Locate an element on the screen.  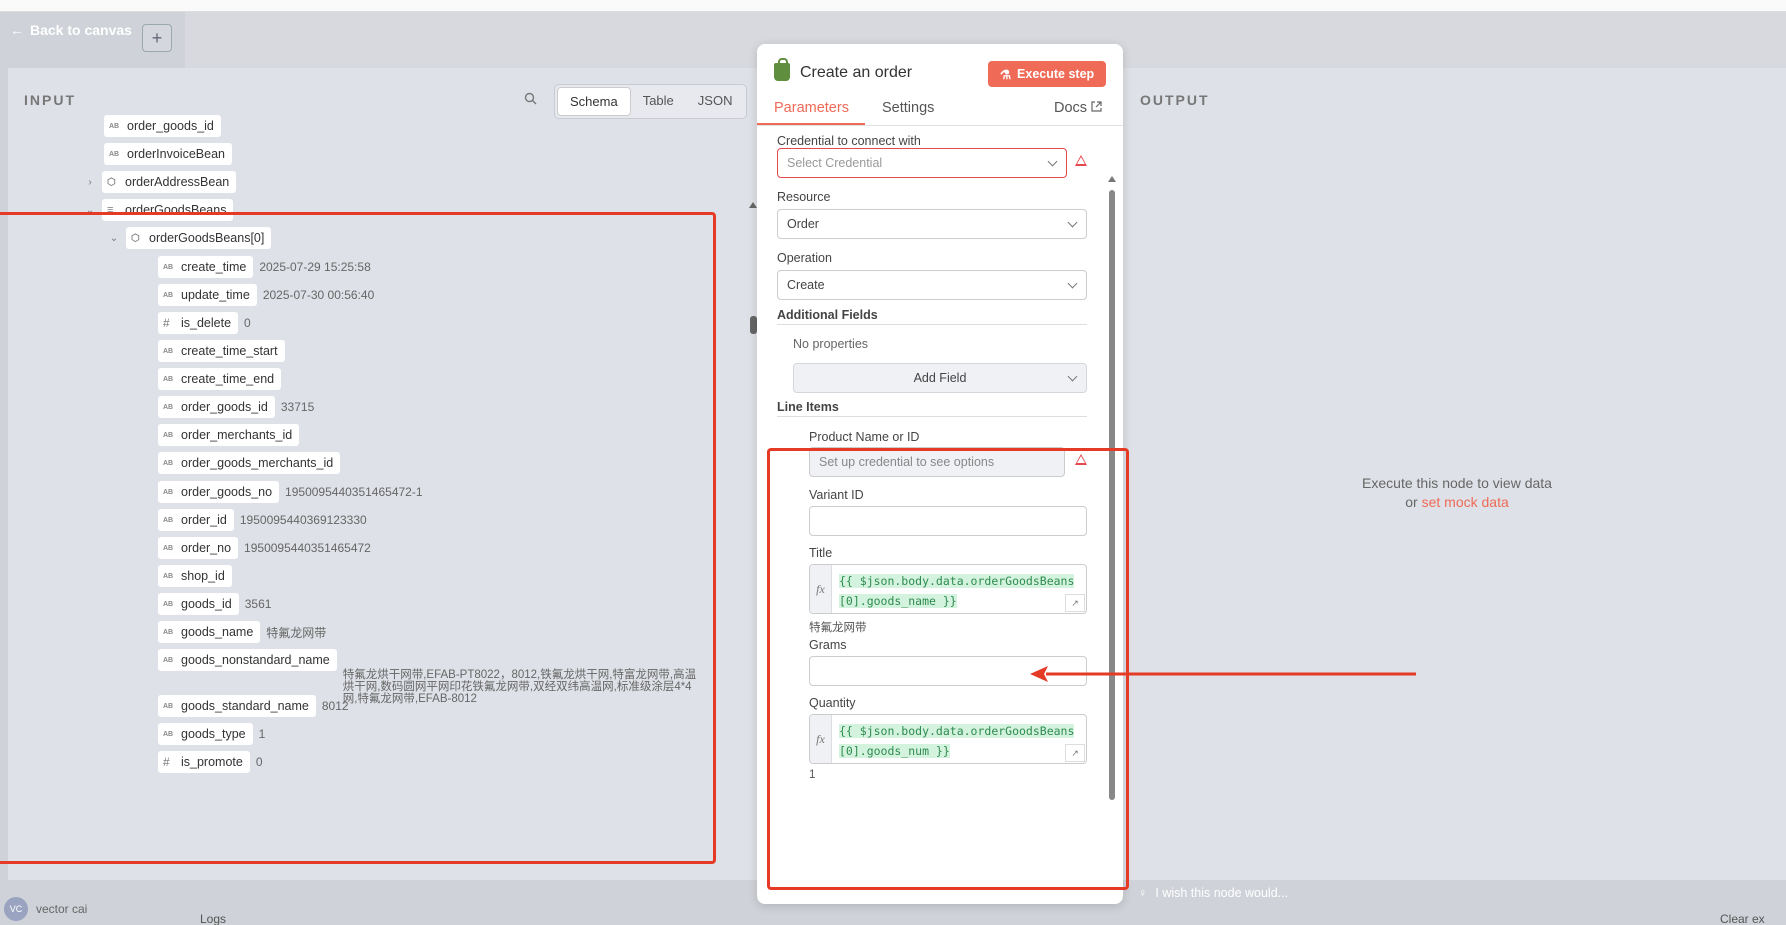
tree-row: AB goods_name 特氟龙网带 is located at coordinates (242, 632).